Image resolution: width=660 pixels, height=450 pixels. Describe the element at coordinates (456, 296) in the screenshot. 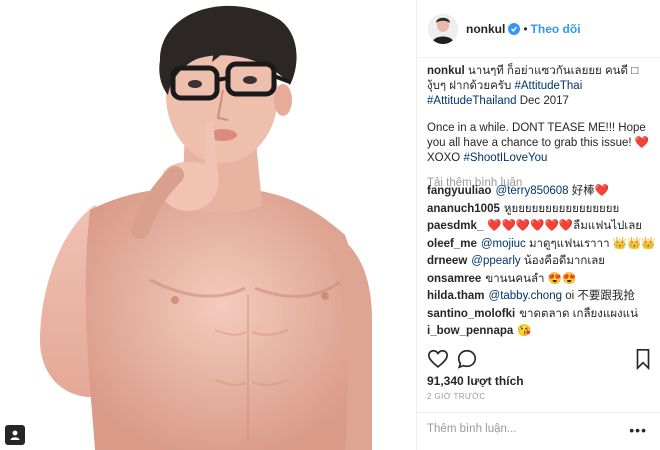

I see `comment-username: hilda.tham` at that location.